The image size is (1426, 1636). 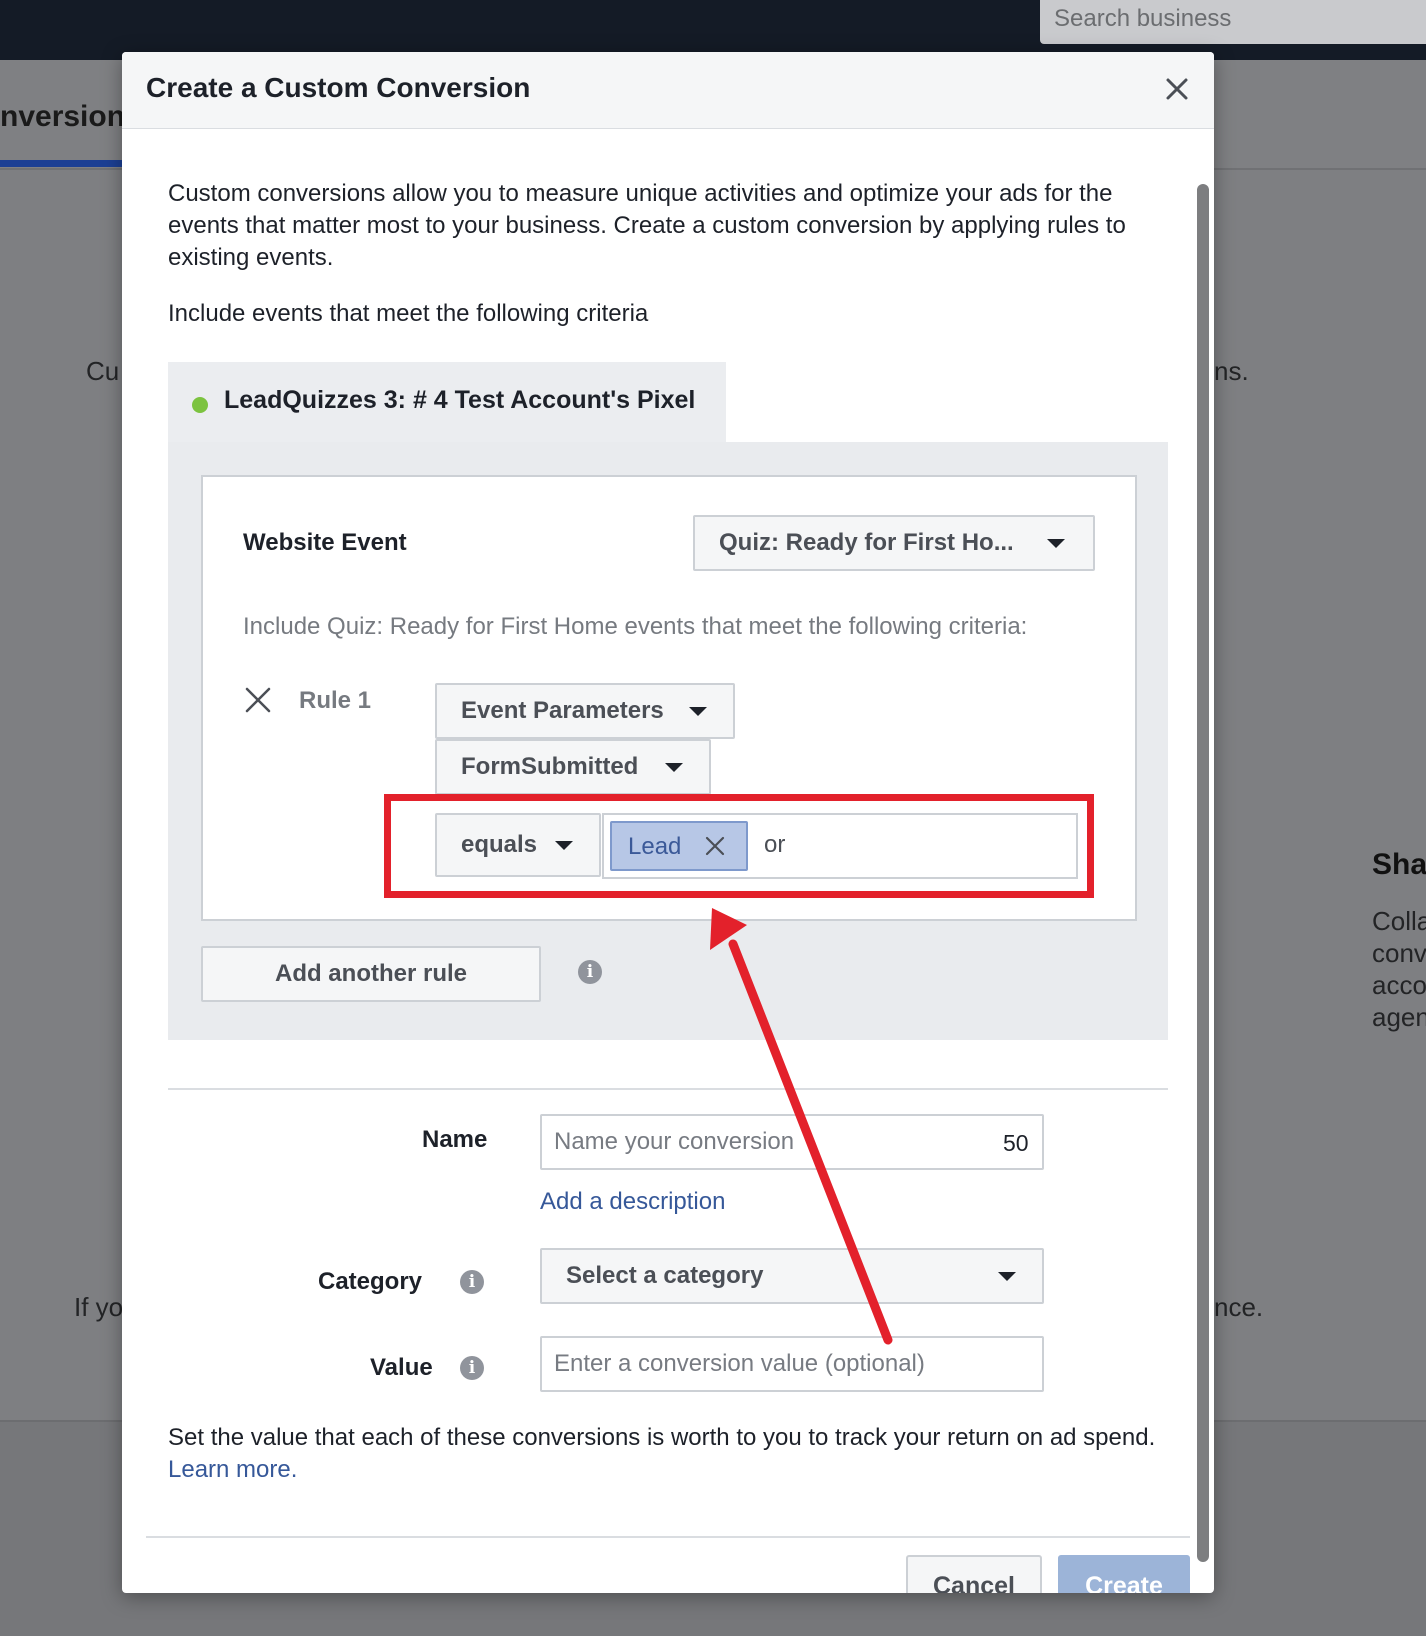 What do you see at coordinates (103, 371) in the screenshot?
I see `background-text-fragment: Cu` at bounding box center [103, 371].